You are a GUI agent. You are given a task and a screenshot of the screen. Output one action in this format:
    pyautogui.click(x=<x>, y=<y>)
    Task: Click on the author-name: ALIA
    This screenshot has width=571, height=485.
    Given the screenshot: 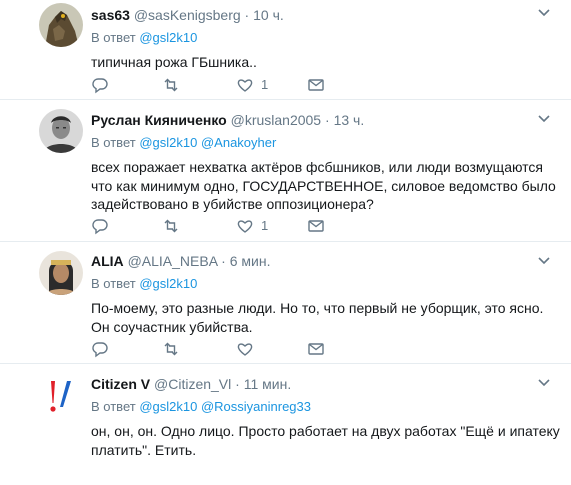 What is the action you would take?
    pyautogui.click(x=107, y=261)
    